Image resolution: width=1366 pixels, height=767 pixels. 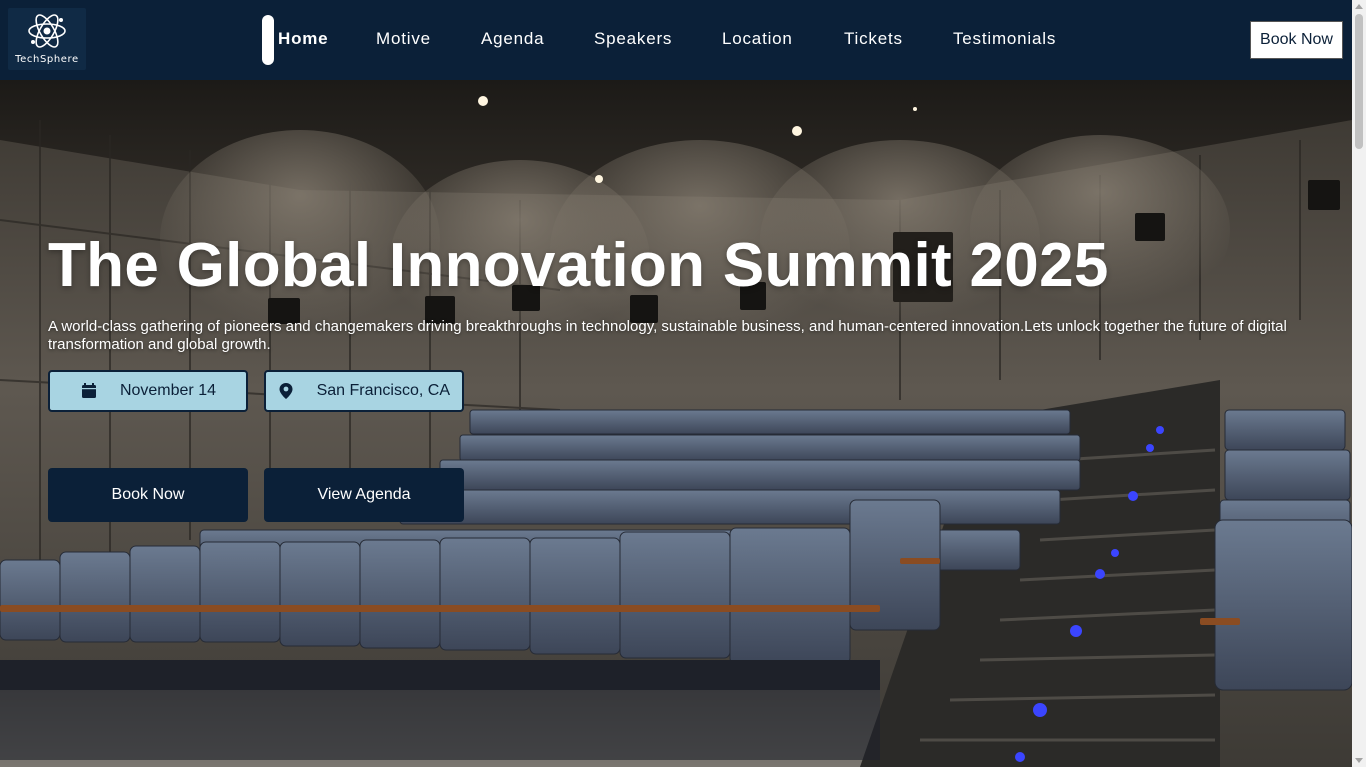 What do you see at coordinates (303, 39) in the screenshot?
I see `nav-home: Home` at bounding box center [303, 39].